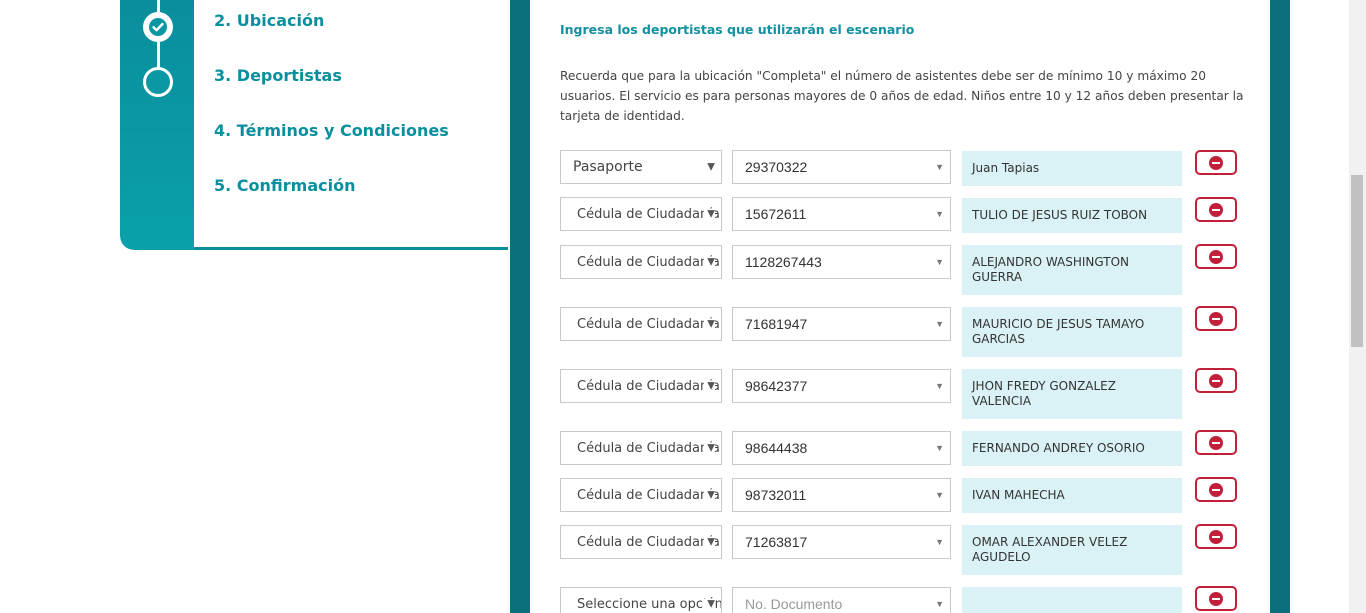 The width and height of the screenshot is (1366, 613). What do you see at coordinates (776, 448) in the screenshot?
I see `doc-number-value: 98644438` at bounding box center [776, 448].